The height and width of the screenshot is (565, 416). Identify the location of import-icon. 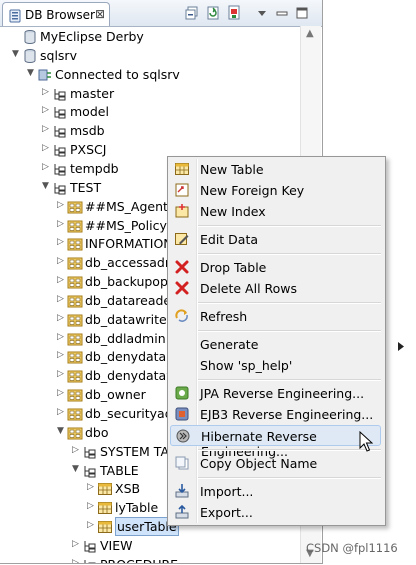
(182, 491).